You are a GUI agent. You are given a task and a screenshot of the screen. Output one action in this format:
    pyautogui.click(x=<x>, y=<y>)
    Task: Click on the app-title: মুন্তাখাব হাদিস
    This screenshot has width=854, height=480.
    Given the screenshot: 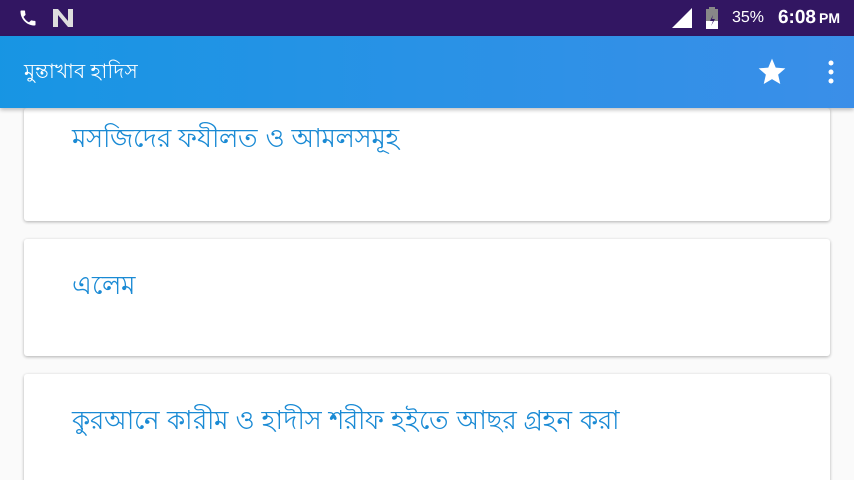 What is the action you would take?
    pyautogui.click(x=81, y=71)
    